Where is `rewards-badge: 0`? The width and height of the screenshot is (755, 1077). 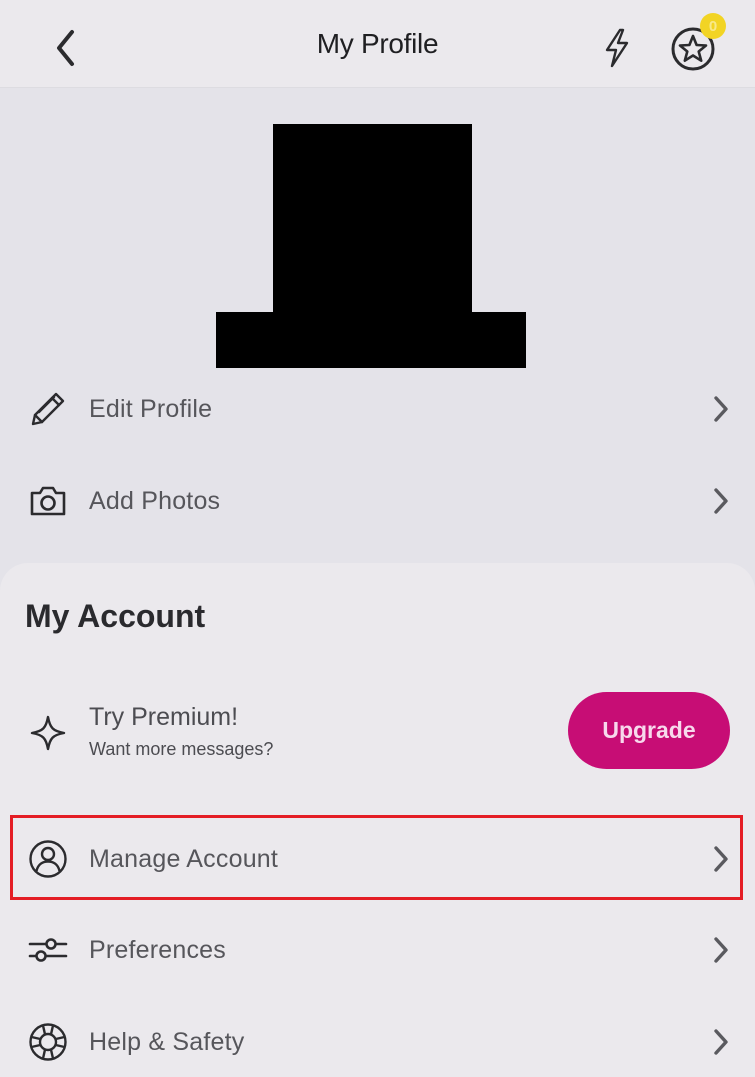 rewards-badge: 0 is located at coordinates (713, 26).